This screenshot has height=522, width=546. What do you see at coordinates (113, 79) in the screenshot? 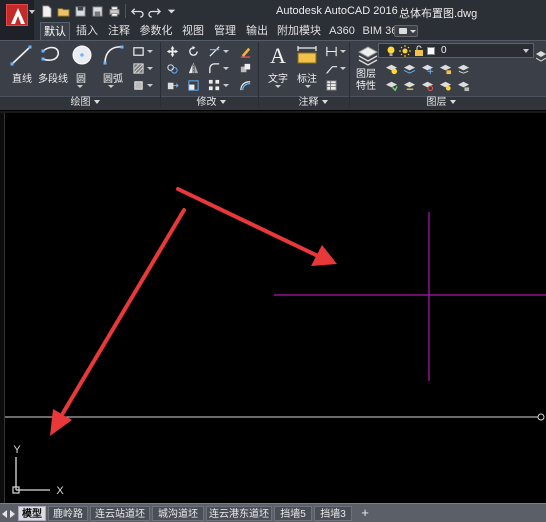
I see `arc-tool-label: 圆弧` at bounding box center [113, 79].